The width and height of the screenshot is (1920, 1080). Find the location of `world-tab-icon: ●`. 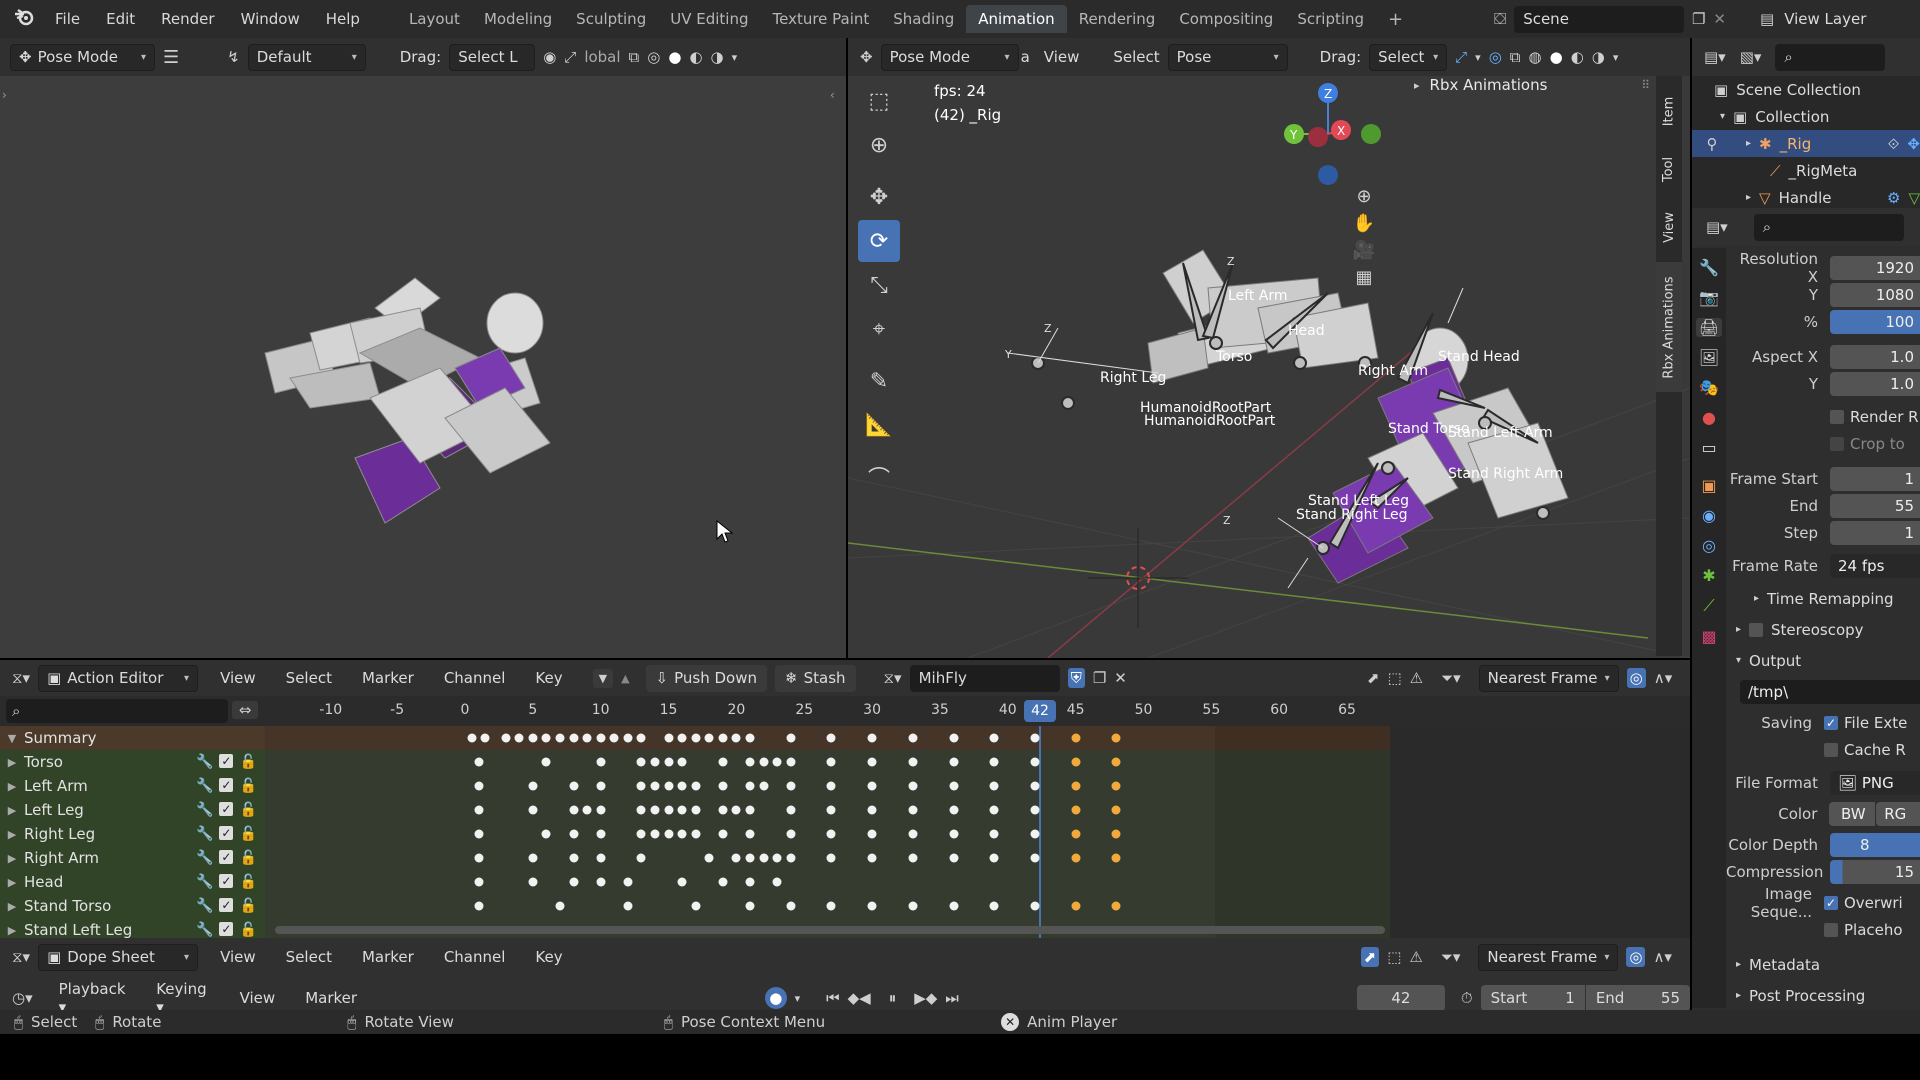

world-tab-icon: ● is located at coordinates (1709, 417).